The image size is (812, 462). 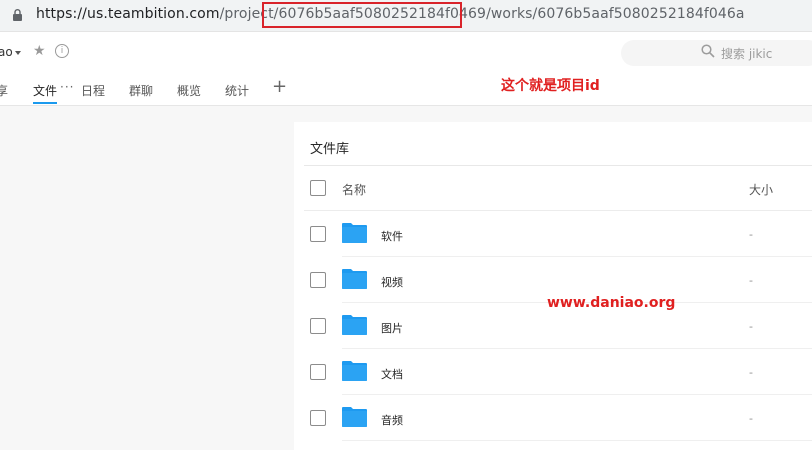 What do you see at coordinates (611, 303) in the screenshot?
I see `watermark-text: www.daniao.org` at bounding box center [611, 303].